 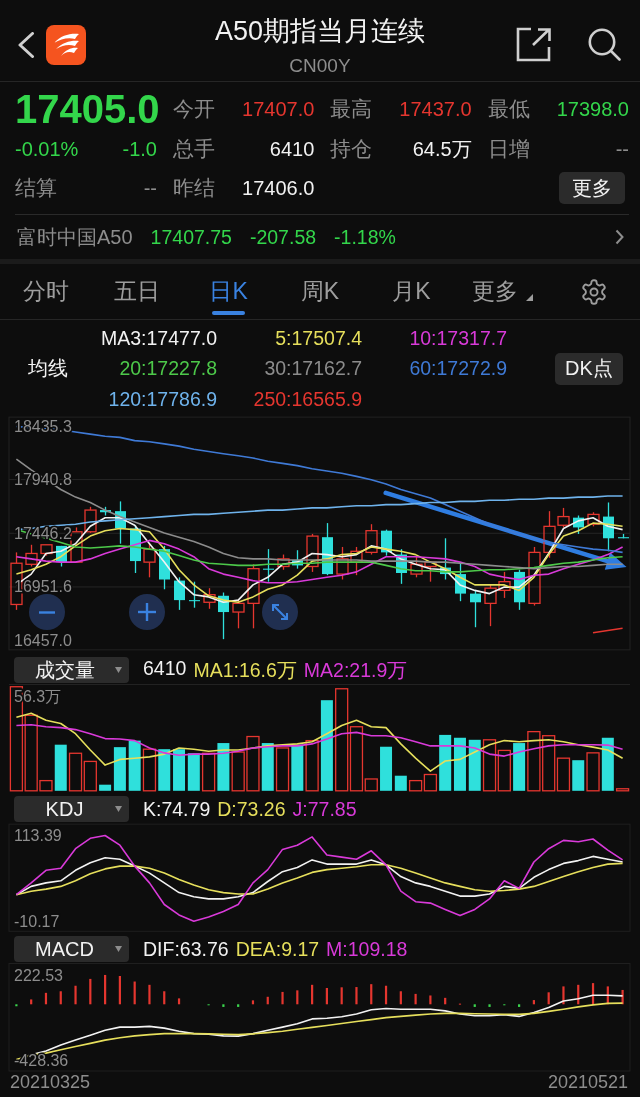 I want to click on minus-icon, so click(x=47, y=612).